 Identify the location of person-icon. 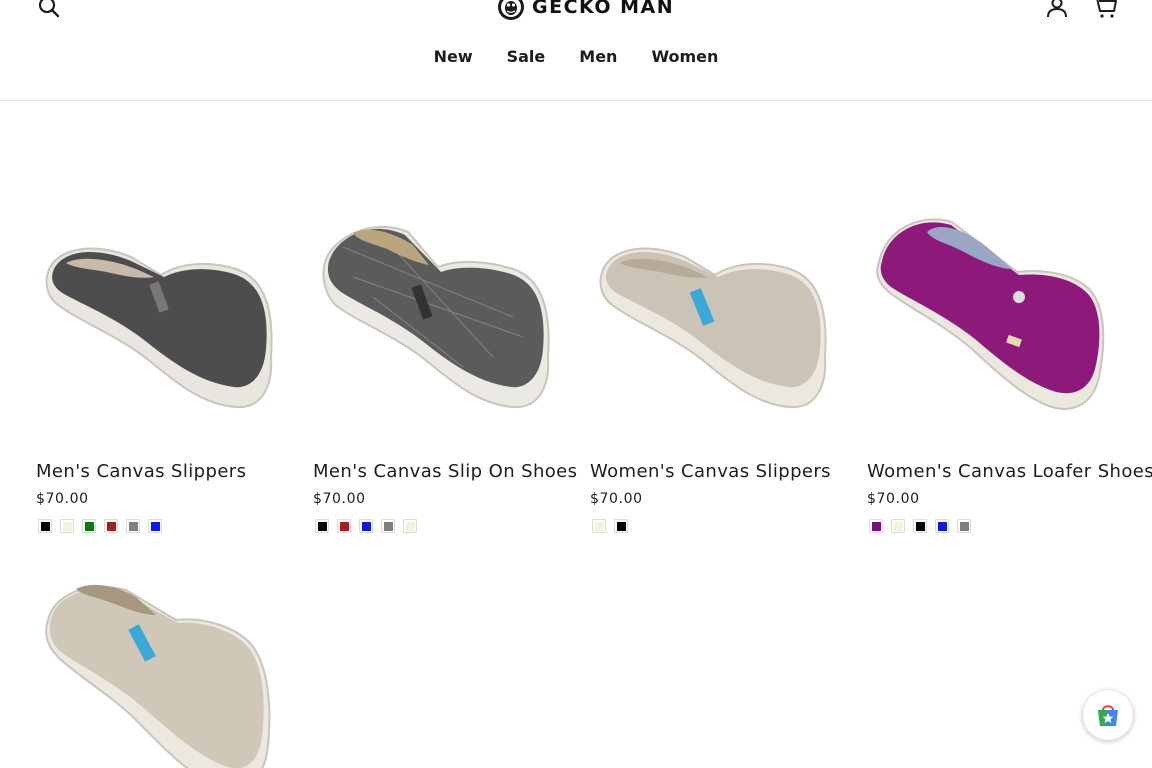
(1057, 9).